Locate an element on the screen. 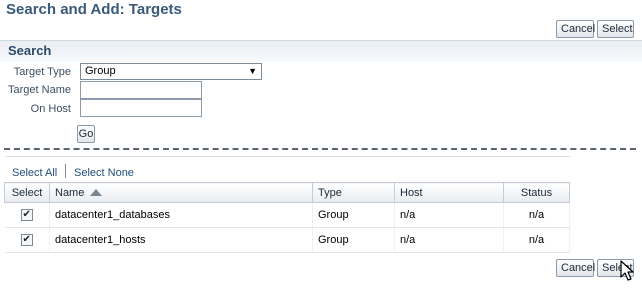 Image resolution: width=642 pixels, height=288 pixels. separator-line is located at coordinates (288, 156).